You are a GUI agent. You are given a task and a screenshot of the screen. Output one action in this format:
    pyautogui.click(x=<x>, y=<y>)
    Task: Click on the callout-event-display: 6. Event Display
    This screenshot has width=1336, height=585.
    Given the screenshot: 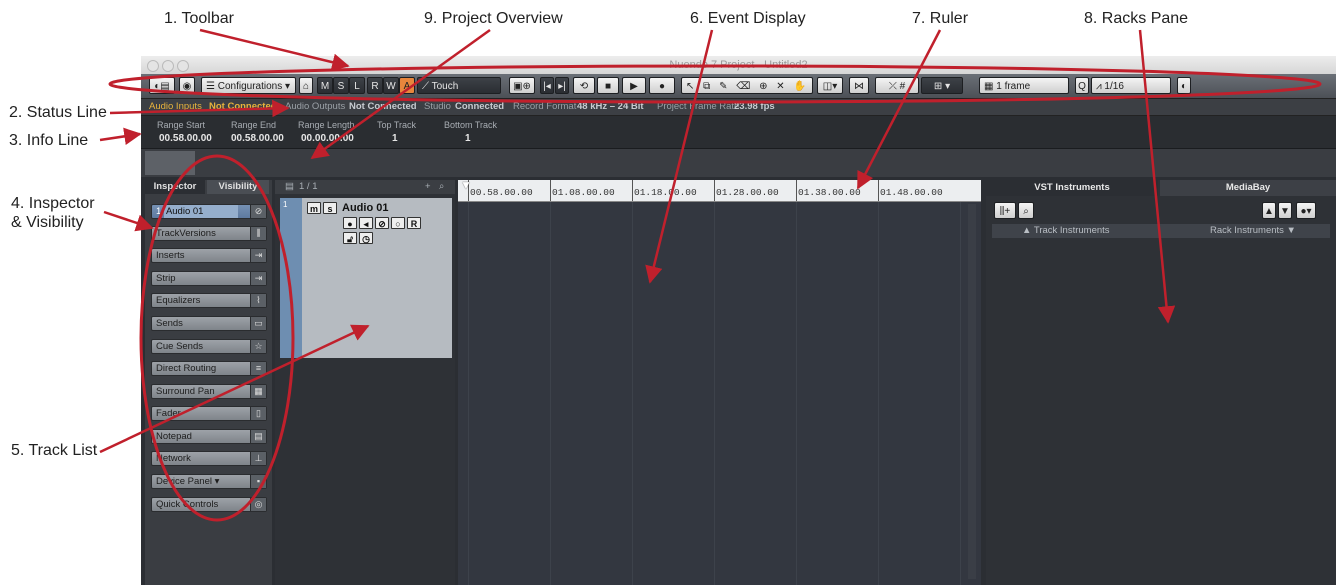 What is the action you would take?
    pyautogui.click(x=748, y=18)
    